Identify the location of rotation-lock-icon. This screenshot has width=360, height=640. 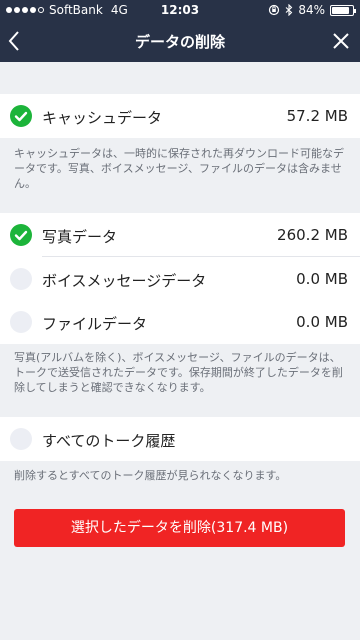
(274, 10).